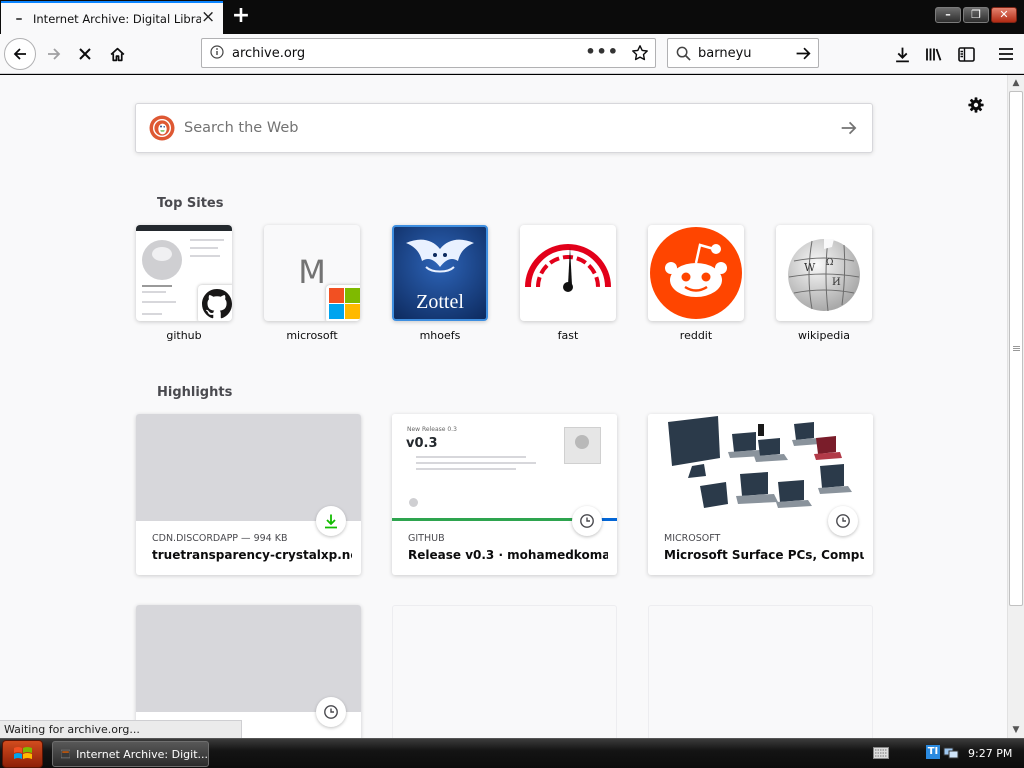 The height and width of the screenshot is (768, 1024). What do you see at coordinates (602, 51) in the screenshot?
I see `page-actions-menu-icon: •••` at bounding box center [602, 51].